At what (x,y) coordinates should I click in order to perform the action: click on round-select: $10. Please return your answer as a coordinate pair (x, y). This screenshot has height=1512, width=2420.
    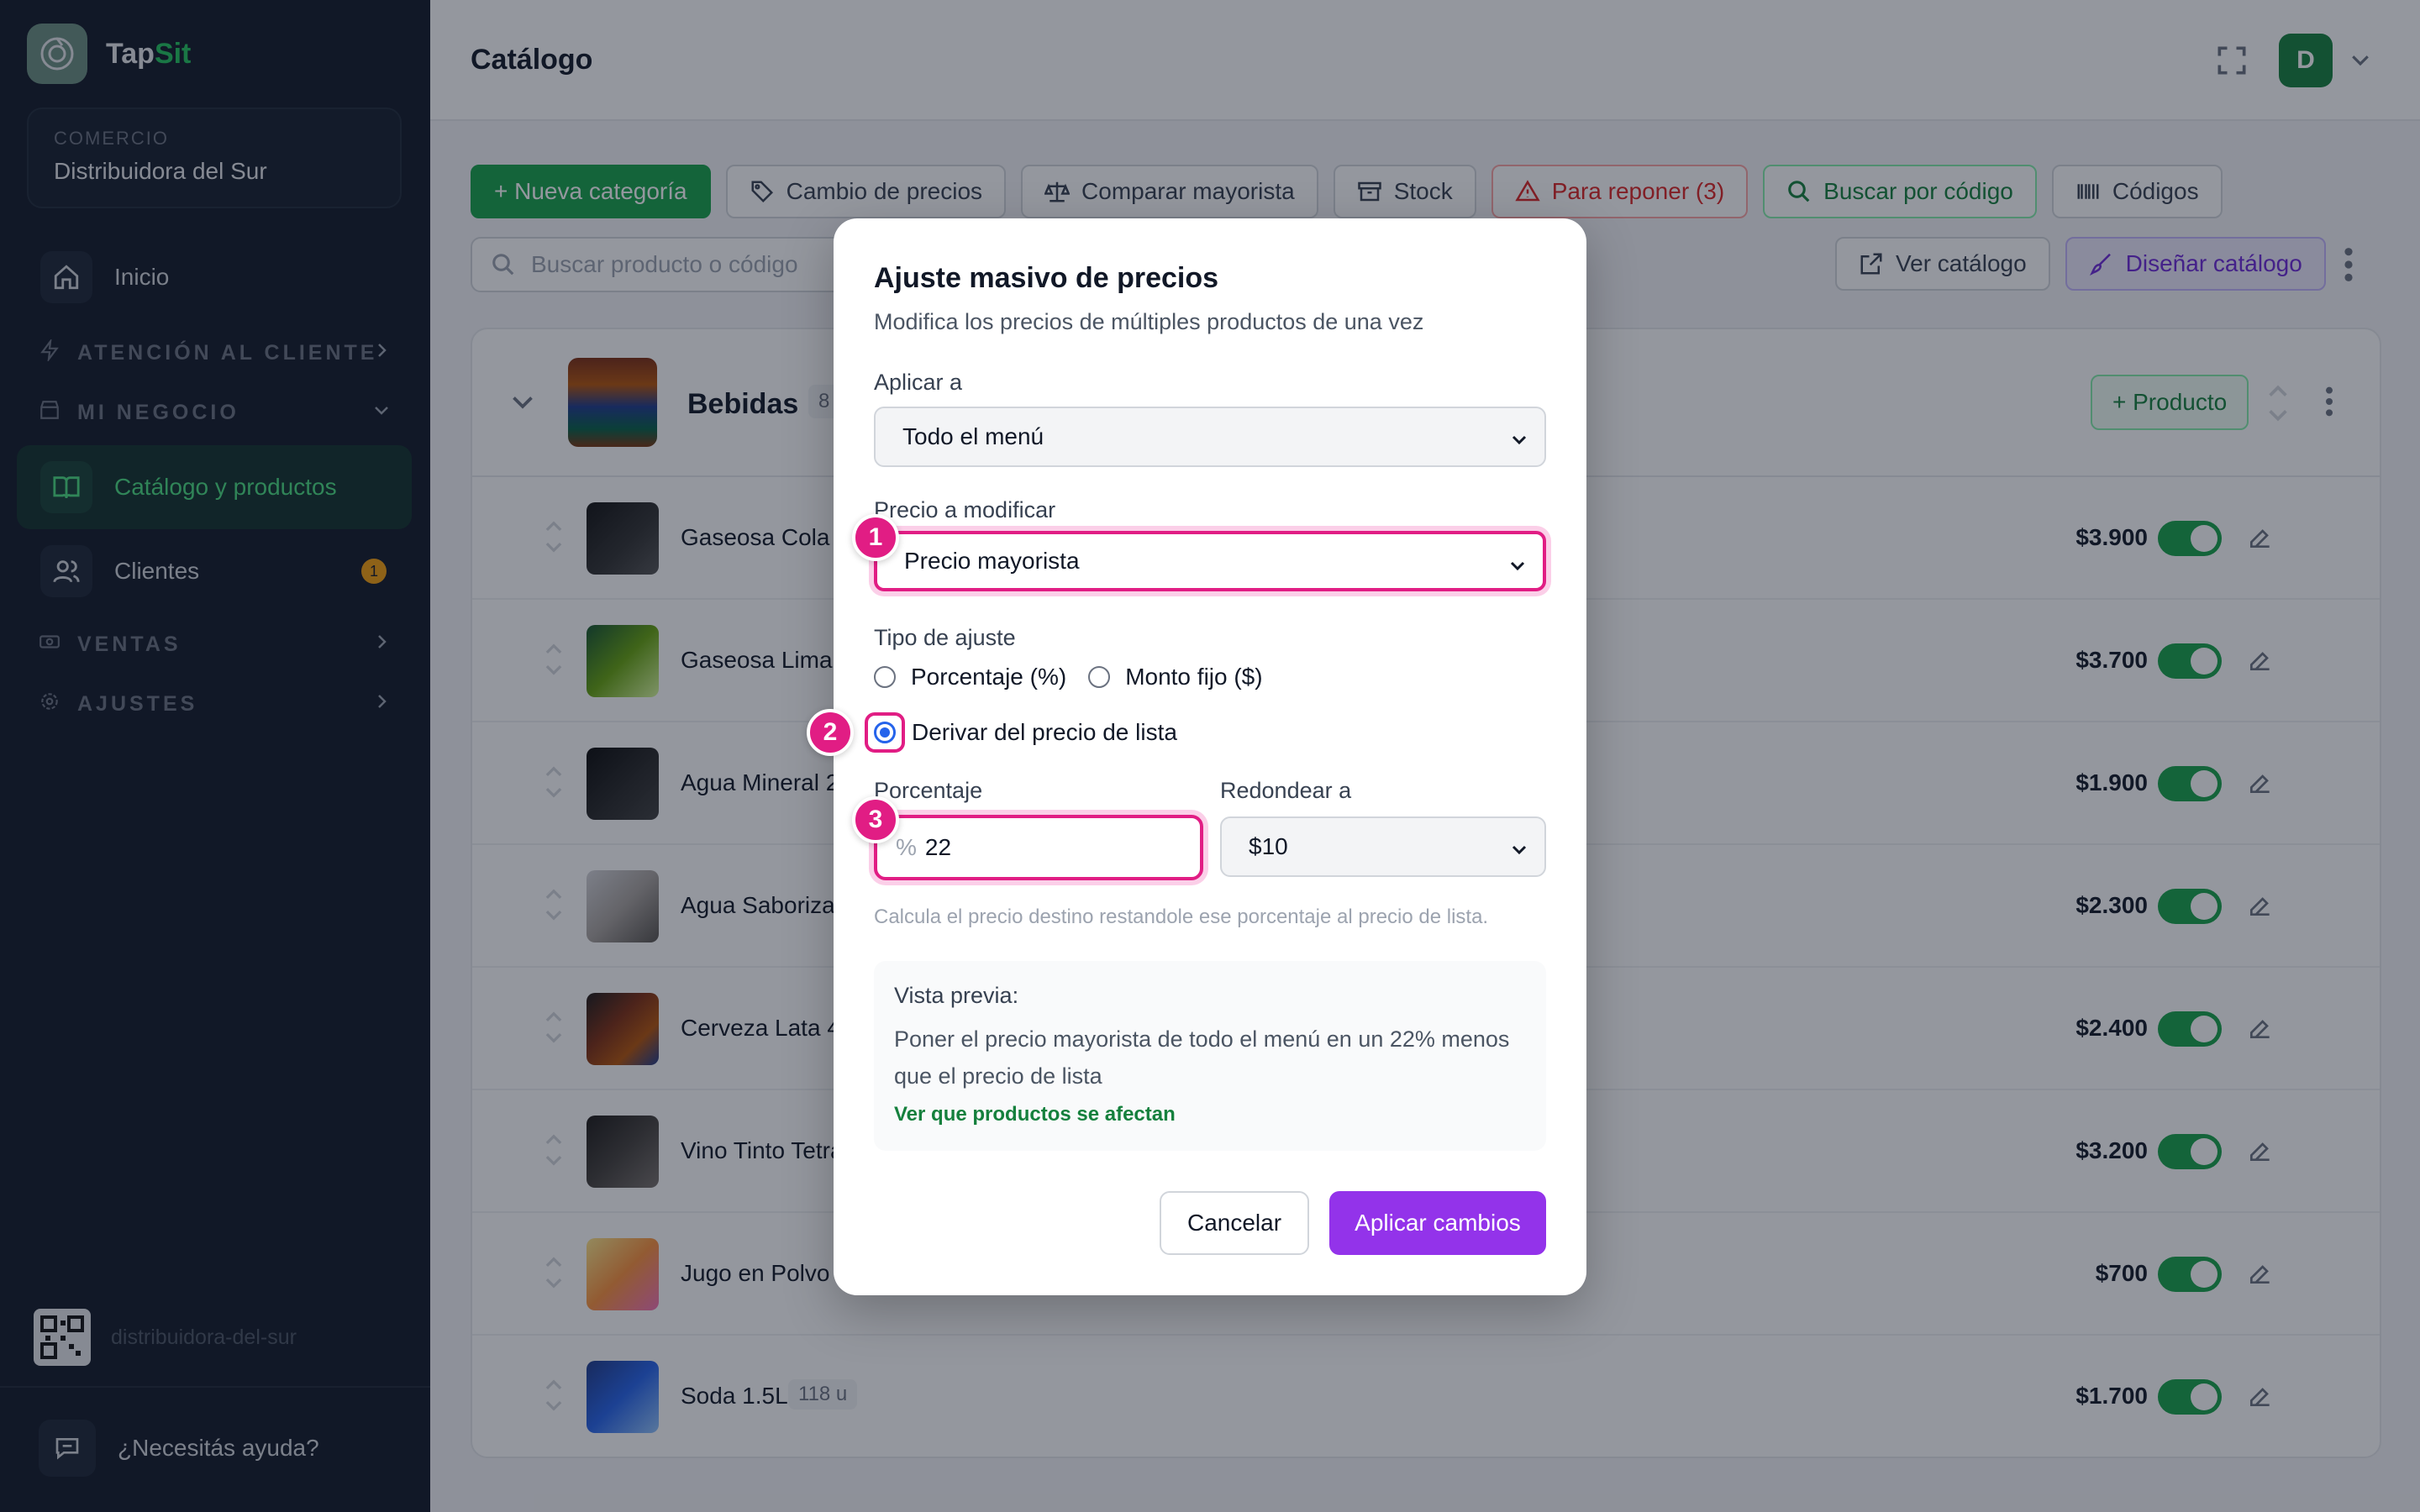
    Looking at the image, I should click on (1383, 846).